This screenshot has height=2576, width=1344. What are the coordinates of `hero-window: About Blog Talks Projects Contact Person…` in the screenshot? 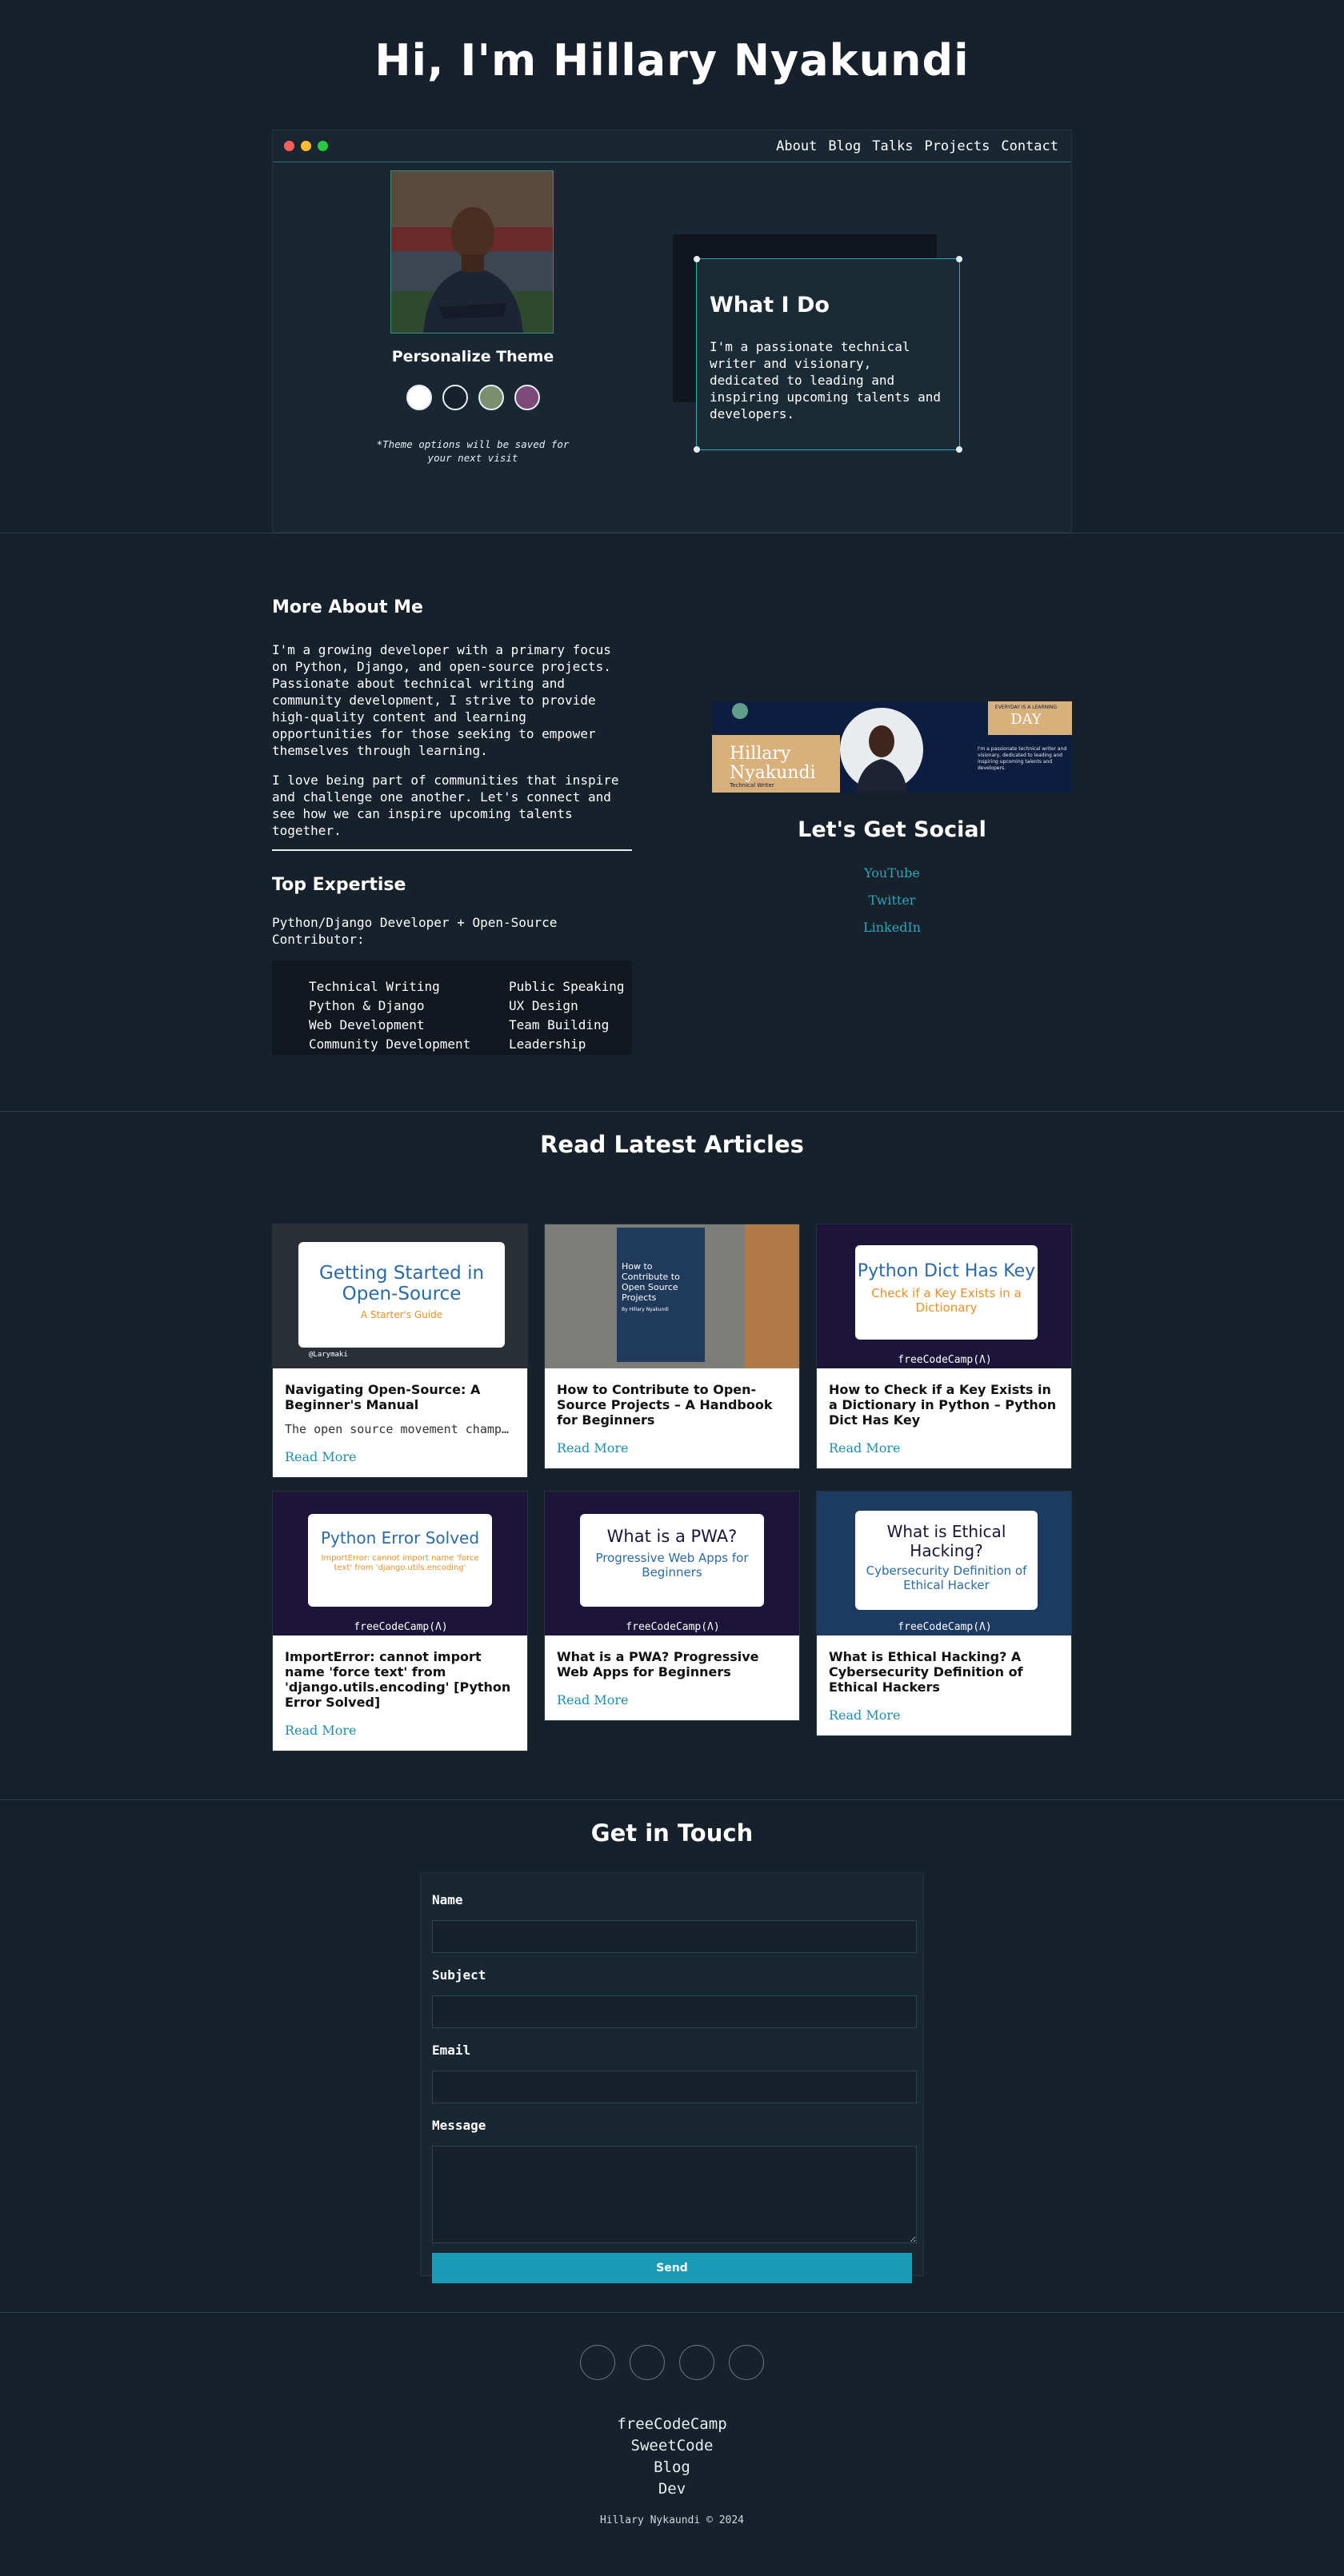 It's located at (672, 331).